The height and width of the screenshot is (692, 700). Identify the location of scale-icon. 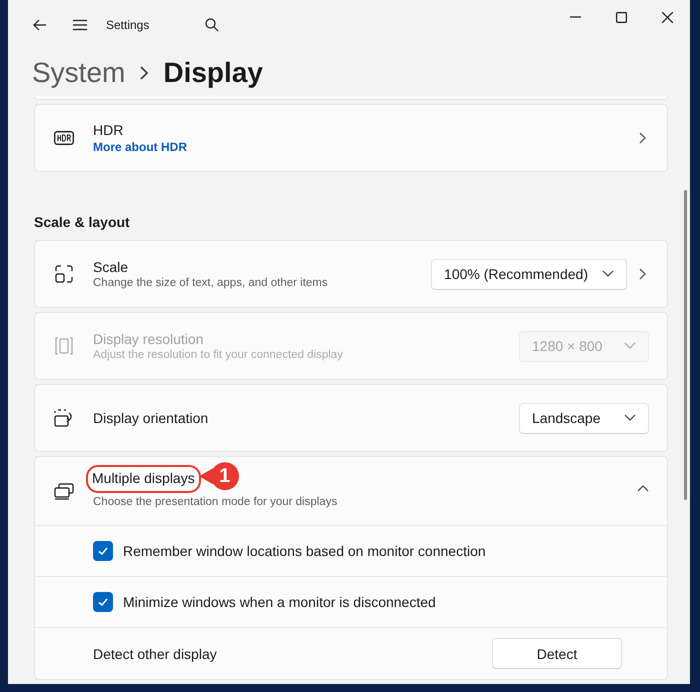
(64, 274).